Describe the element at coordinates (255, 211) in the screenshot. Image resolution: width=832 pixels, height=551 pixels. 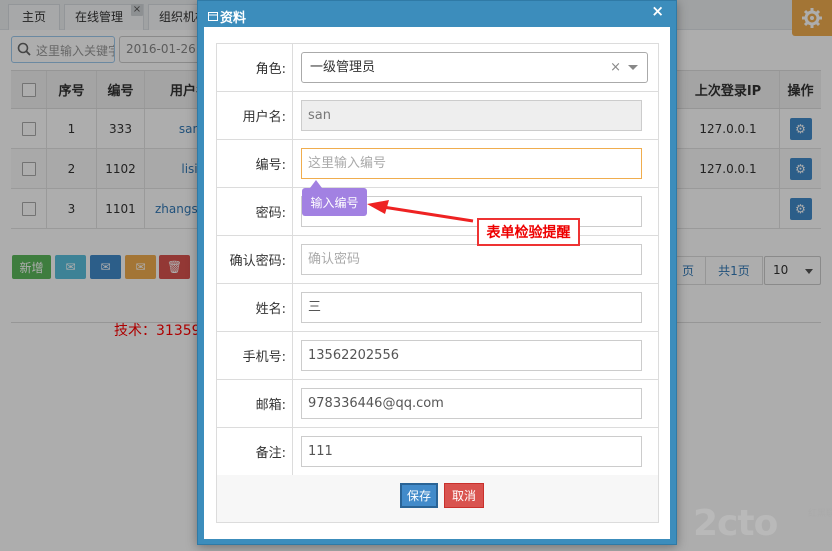
I see `password-label: 密码:` at that location.